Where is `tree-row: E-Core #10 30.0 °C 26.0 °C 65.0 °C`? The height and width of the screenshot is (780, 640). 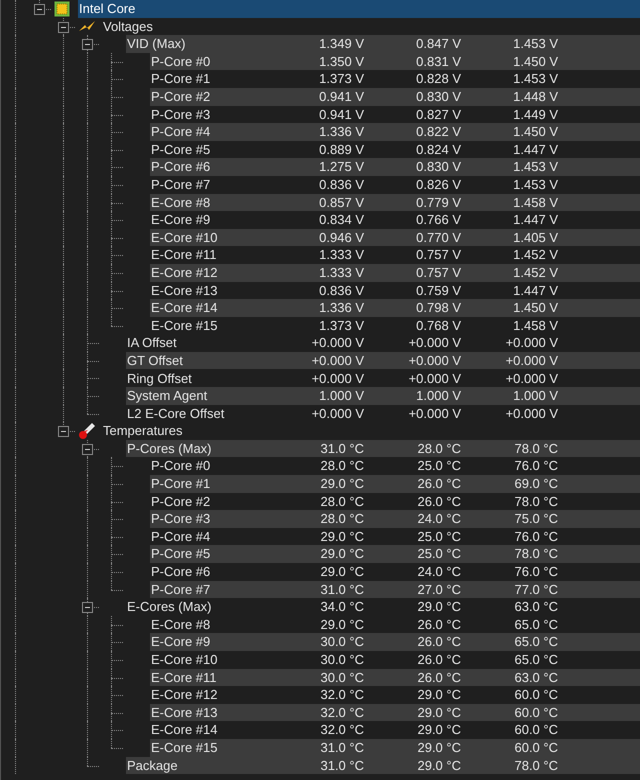
tree-row: E-Core #10 30.0 °C 26.0 °C 65.0 °C is located at coordinates (395, 659).